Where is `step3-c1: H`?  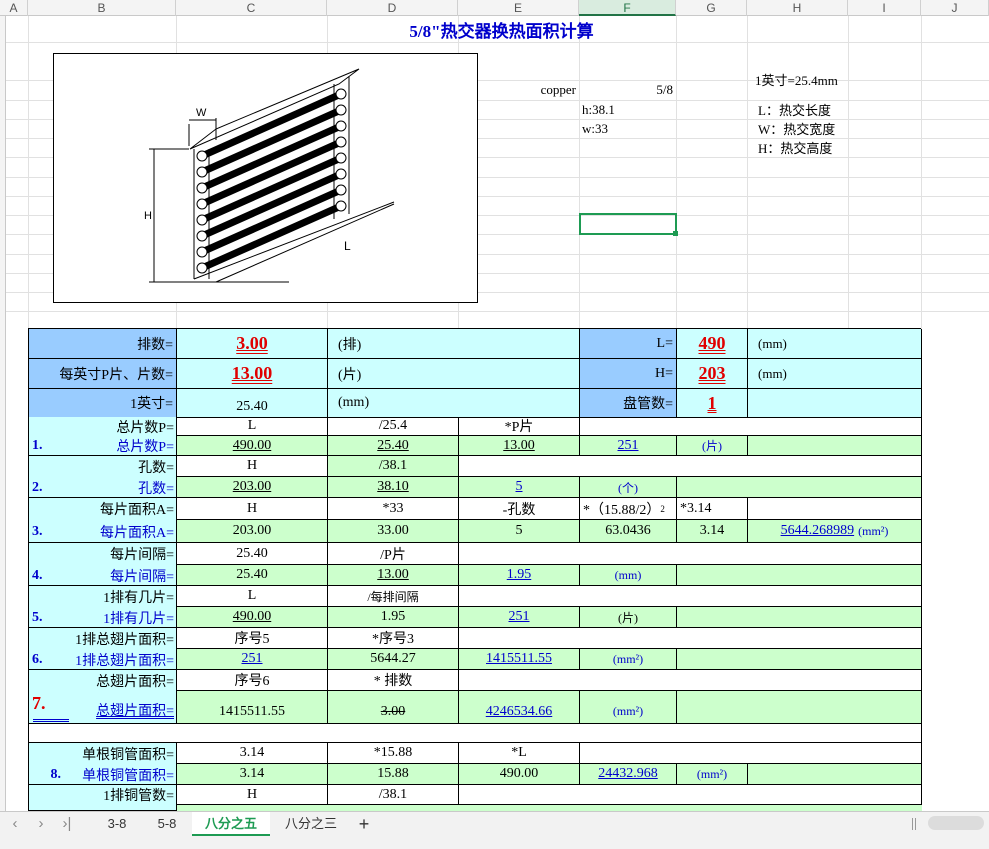 step3-c1: H is located at coordinates (252, 509).